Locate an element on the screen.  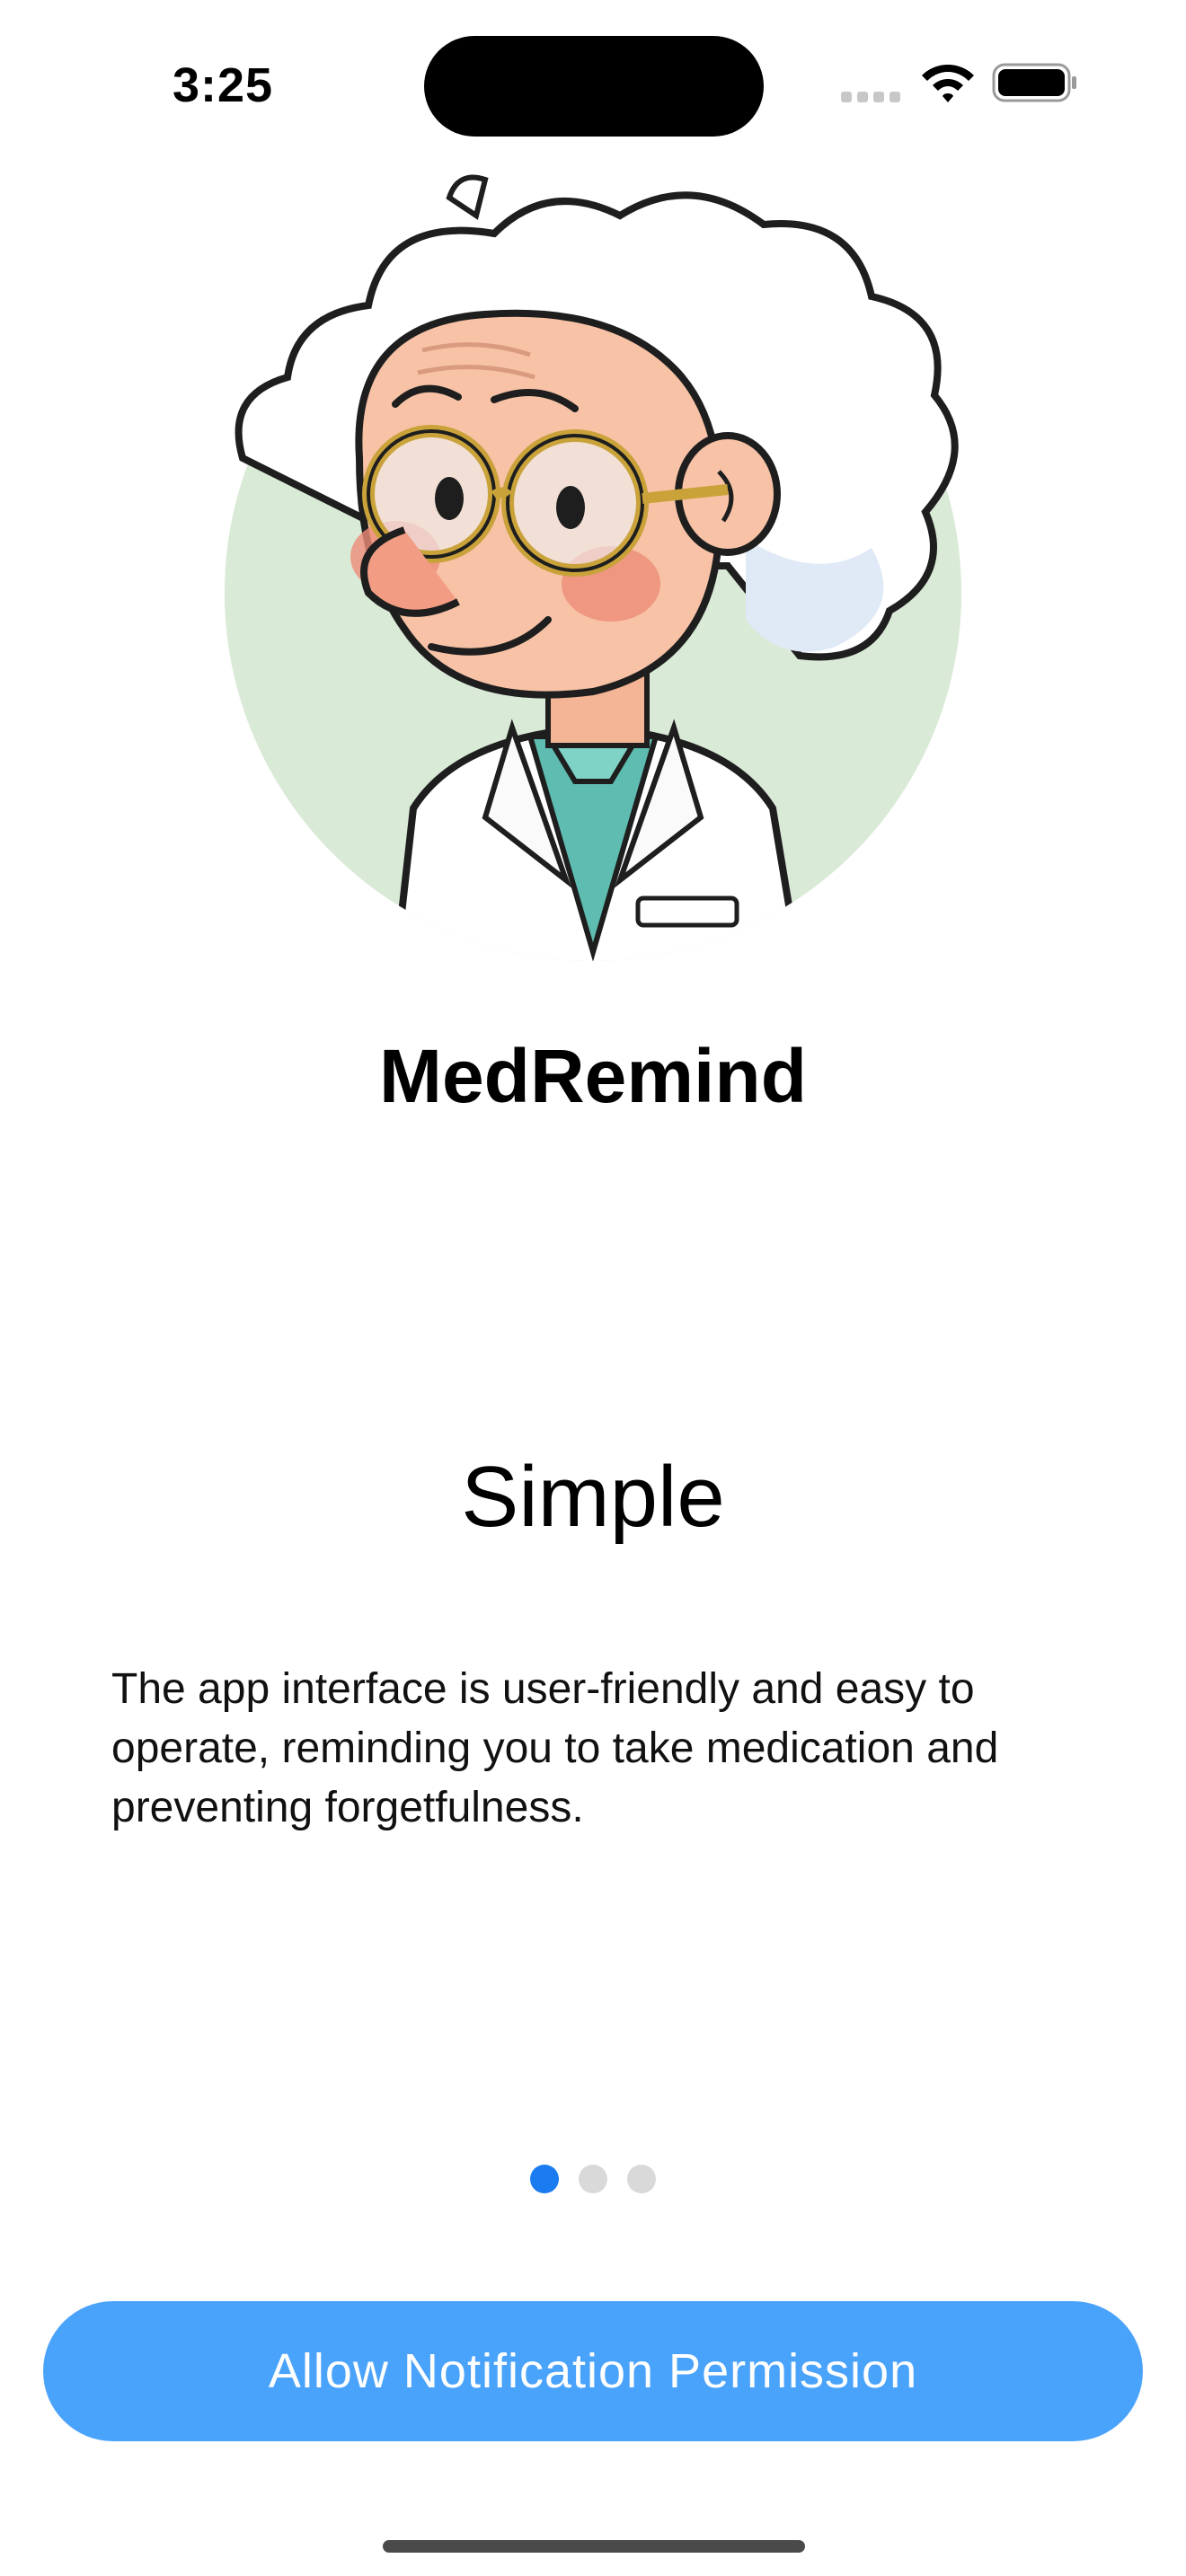
allow-notification-permission-label: Allow Notification Permission is located at coordinates (593, 2371).